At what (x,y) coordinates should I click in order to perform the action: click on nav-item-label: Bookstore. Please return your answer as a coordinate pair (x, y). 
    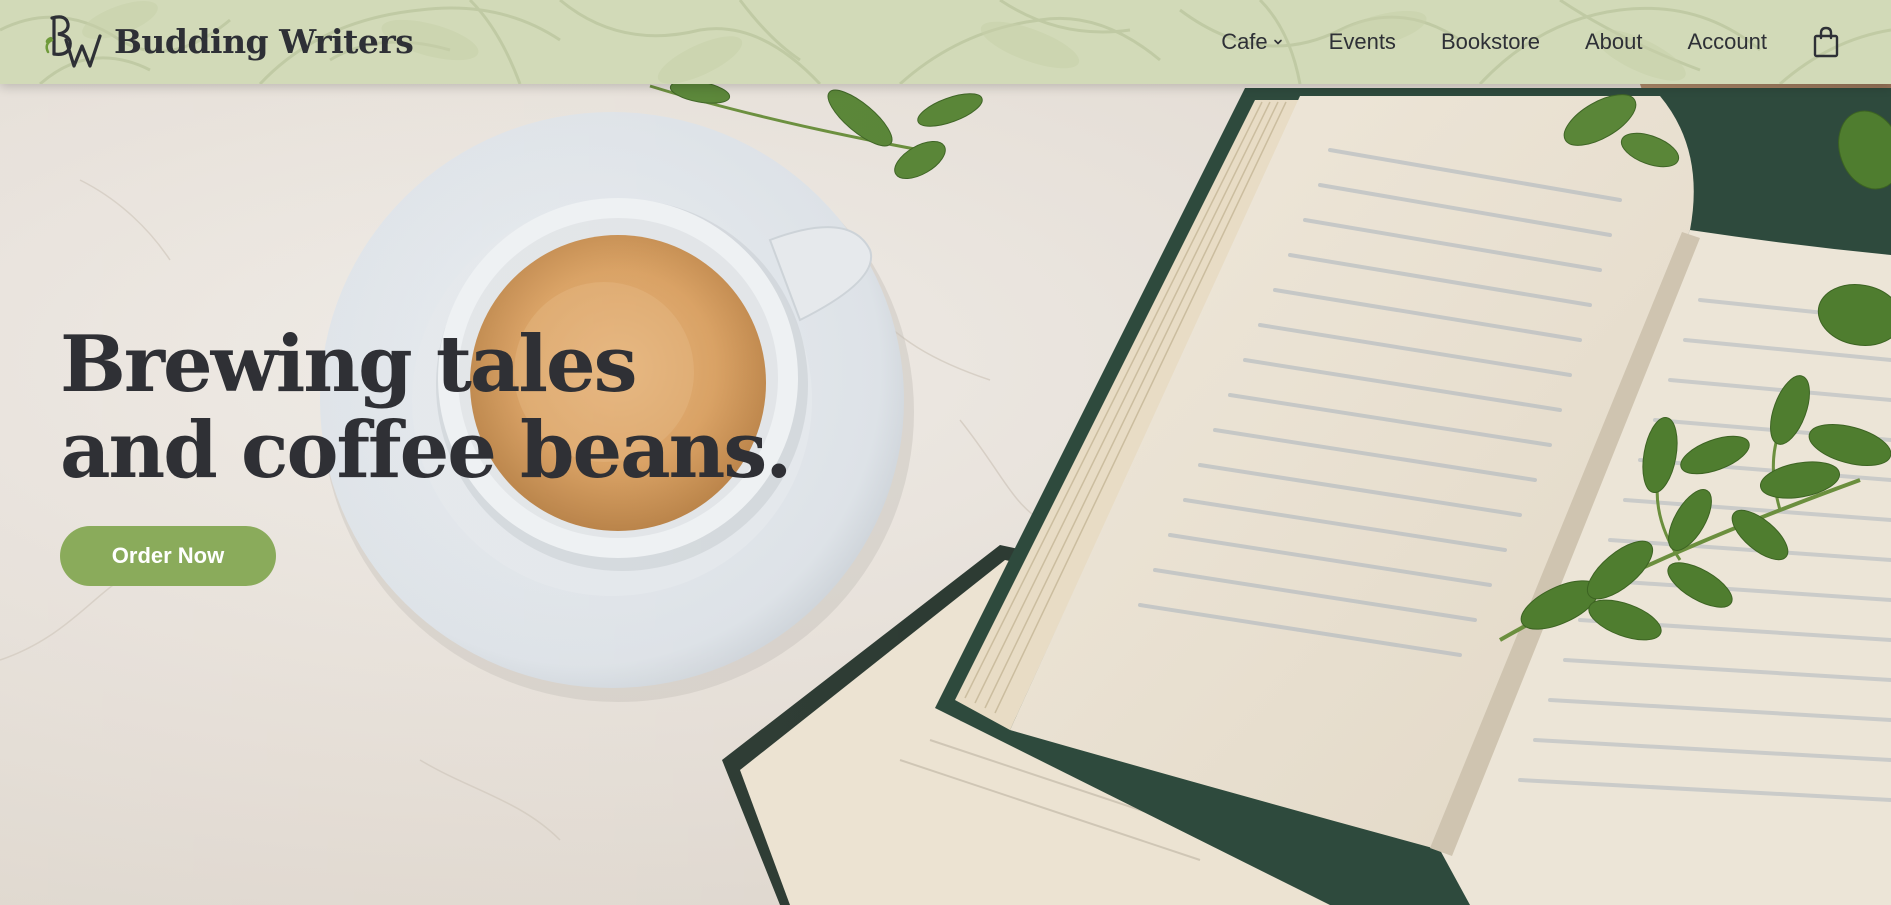
    Looking at the image, I should click on (1490, 41).